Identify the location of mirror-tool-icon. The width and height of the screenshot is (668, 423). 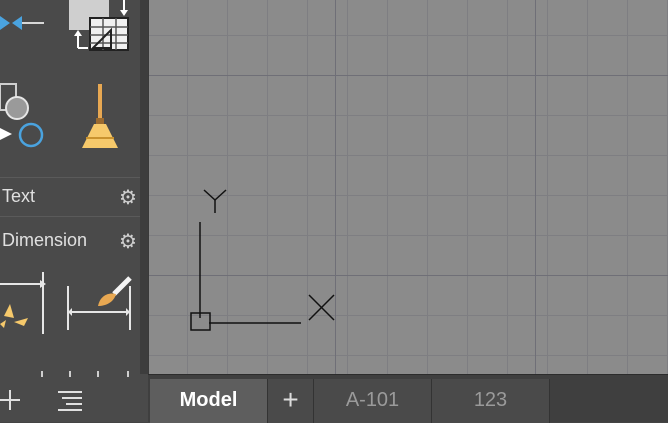
(25, 24).